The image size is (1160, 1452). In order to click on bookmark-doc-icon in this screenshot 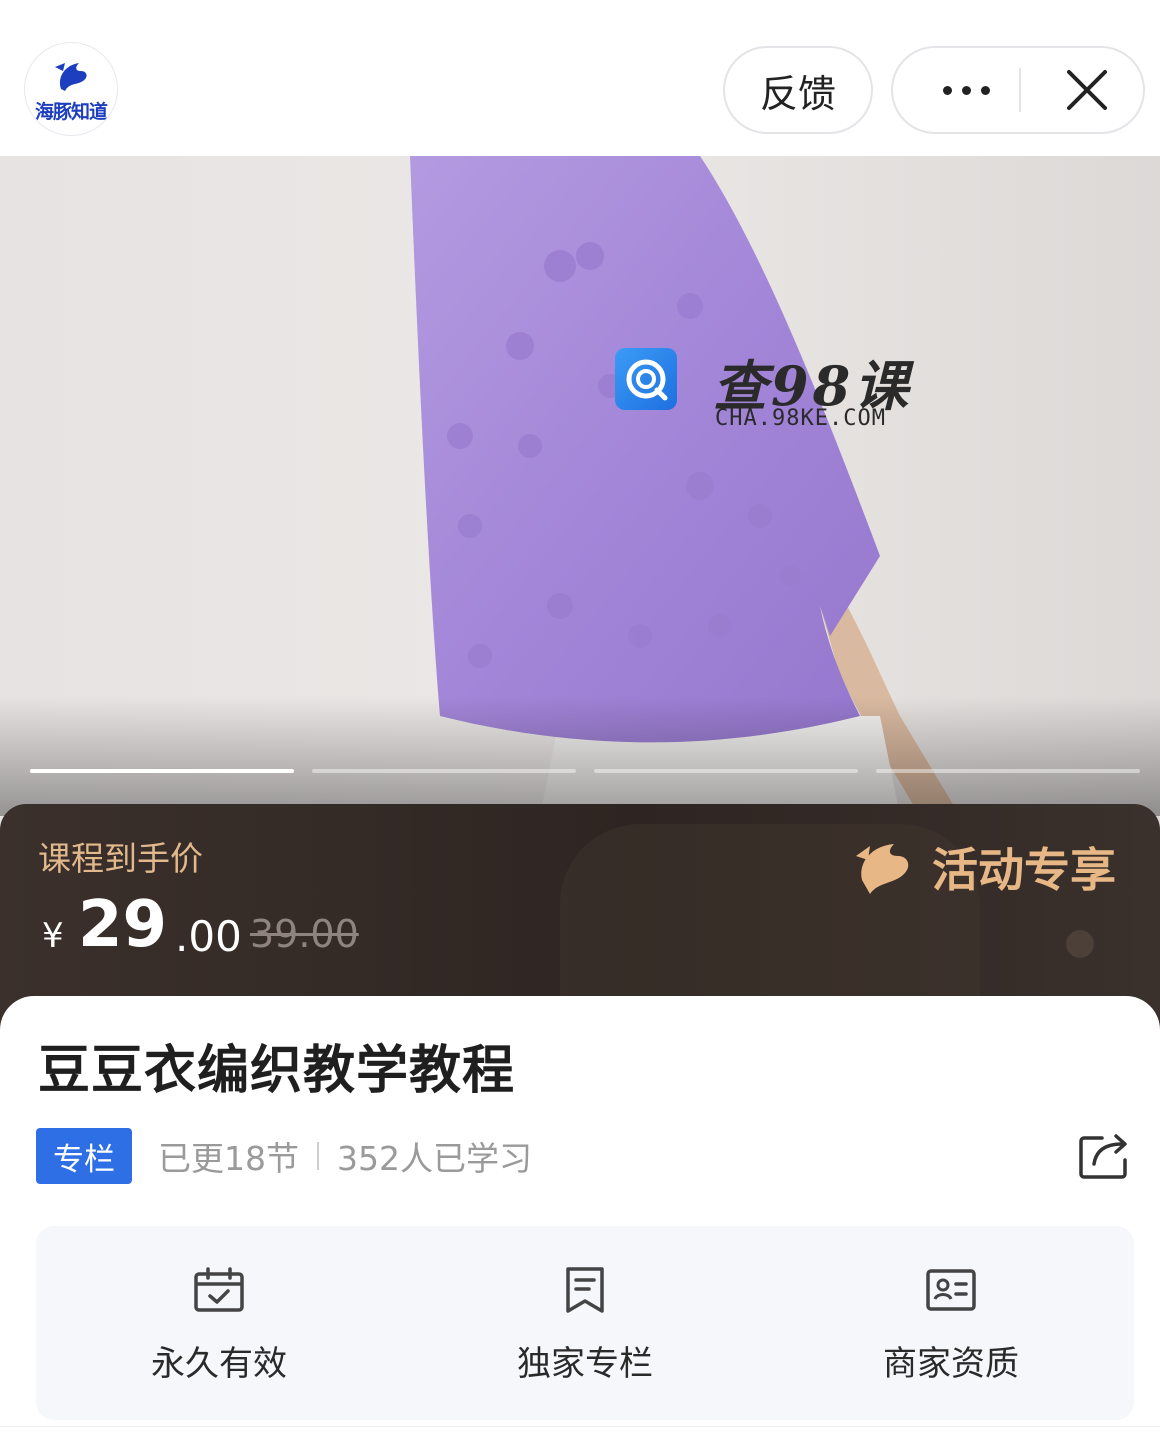, I will do `click(585, 1290)`.